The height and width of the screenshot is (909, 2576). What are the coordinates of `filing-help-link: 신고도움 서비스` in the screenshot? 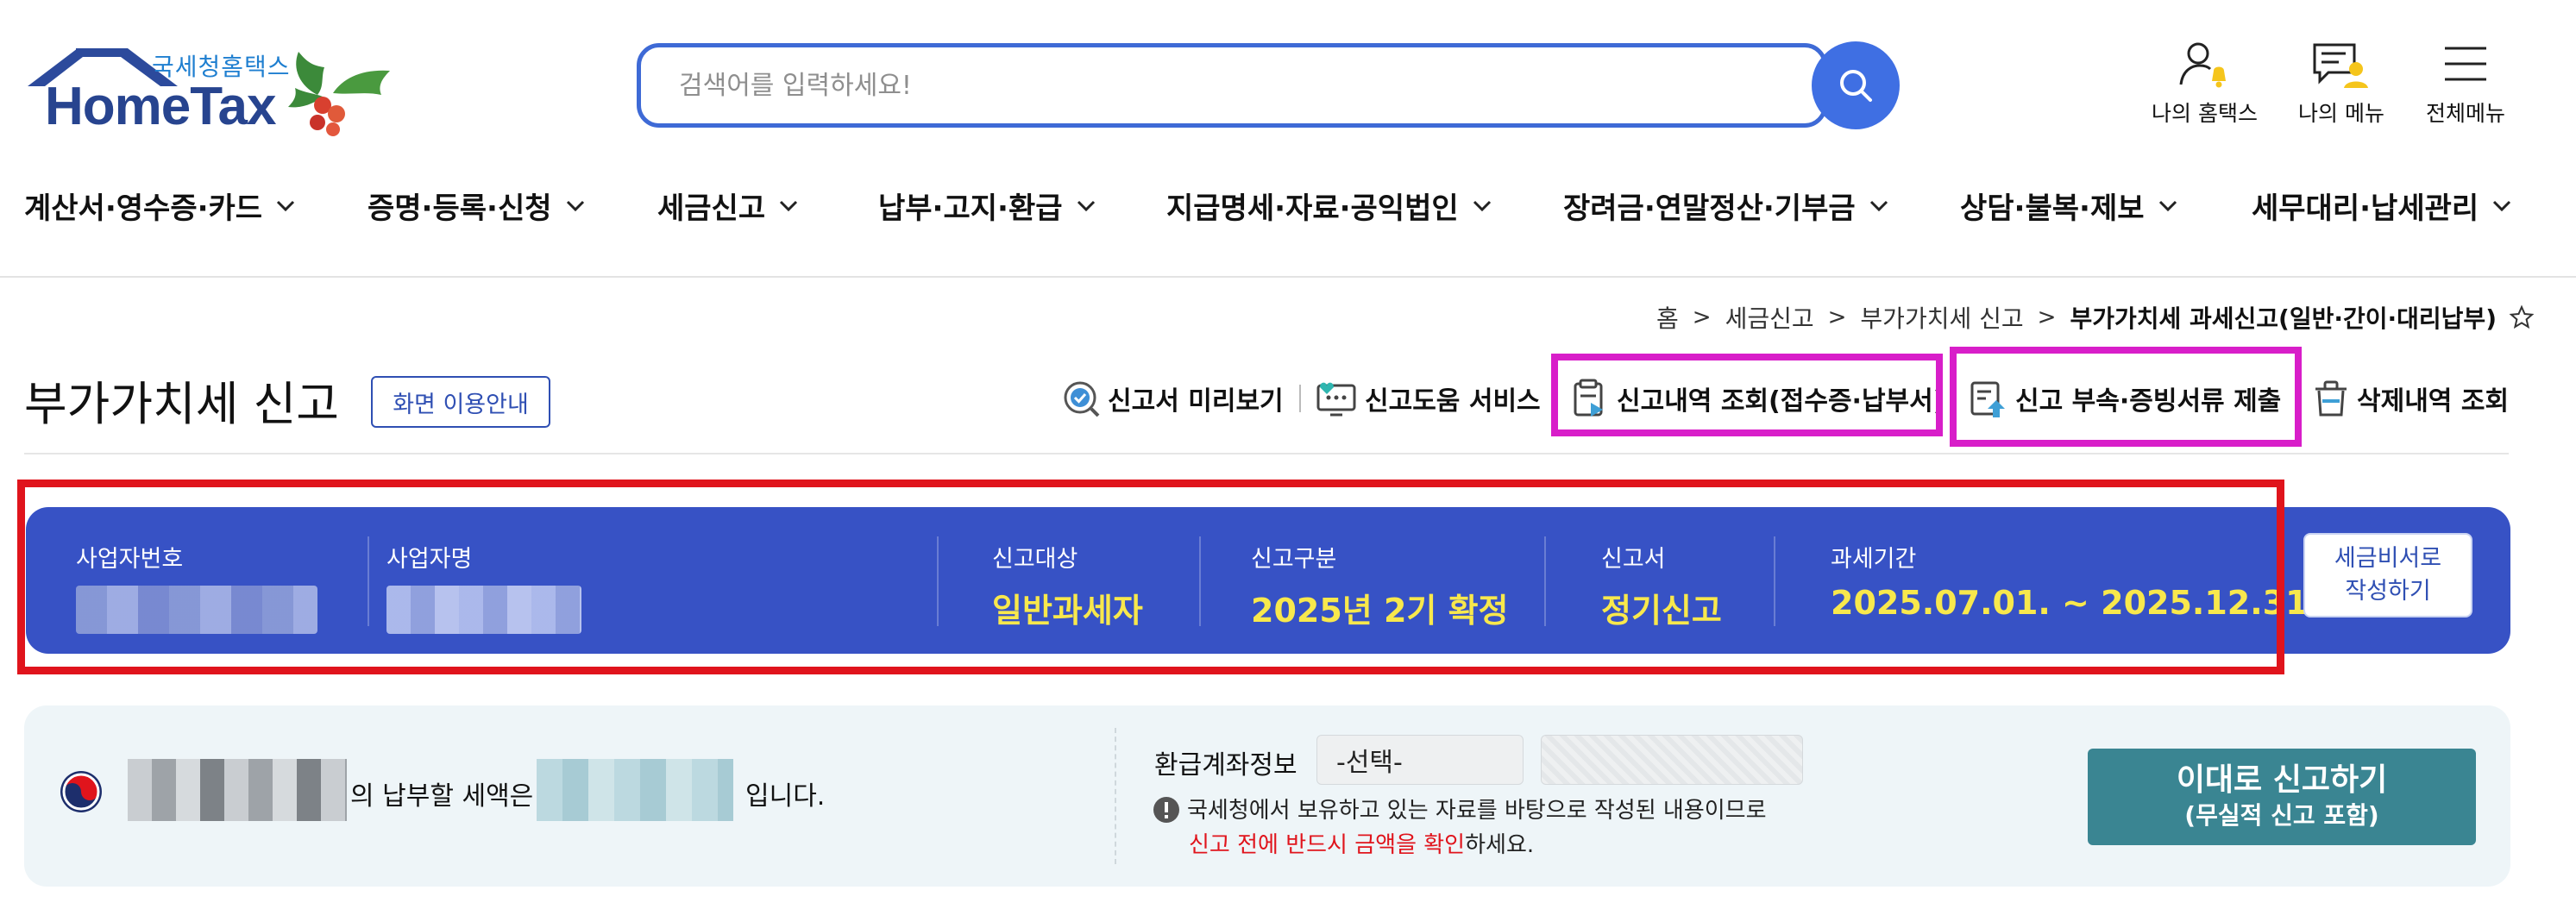 It's located at (1428, 398).